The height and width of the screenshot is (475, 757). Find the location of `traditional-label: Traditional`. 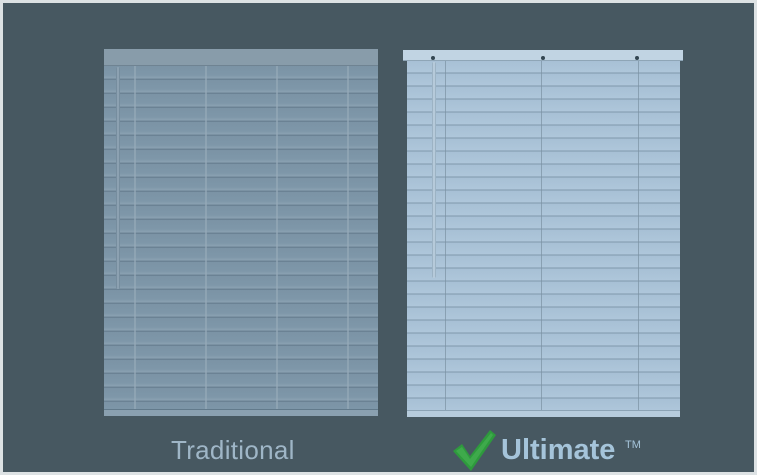

traditional-label: Traditional is located at coordinates (233, 450).